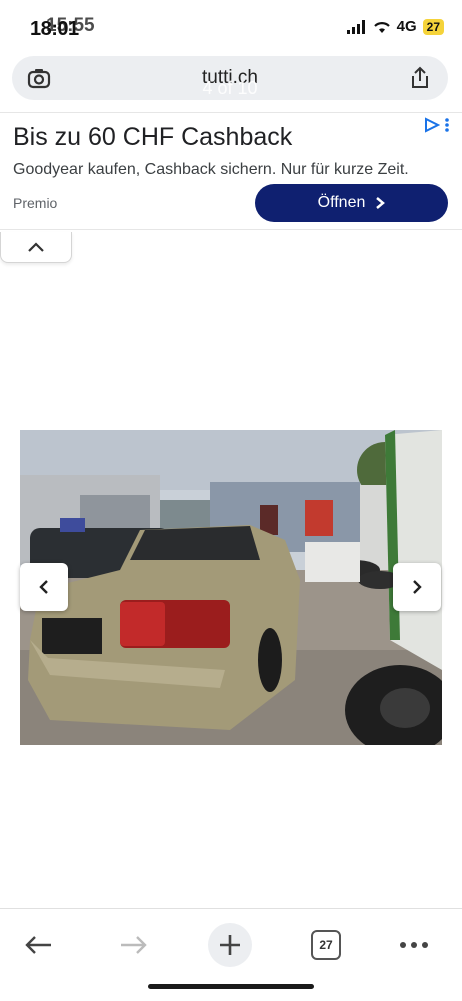  What do you see at coordinates (231, 26) in the screenshot?
I see `status-bar: 15:55 18:01 4G 27` at bounding box center [231, 26].